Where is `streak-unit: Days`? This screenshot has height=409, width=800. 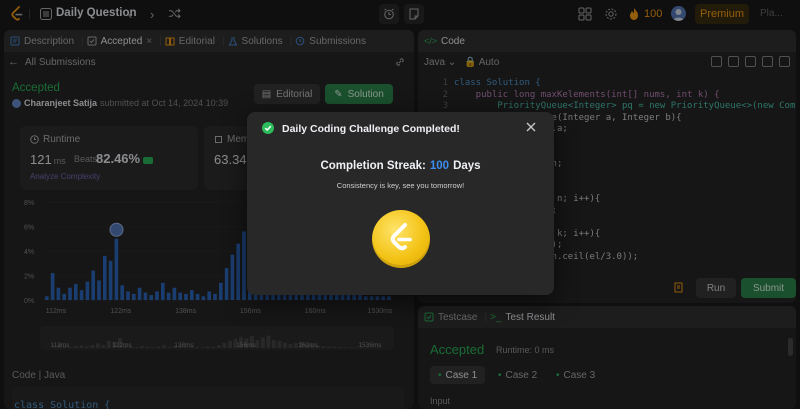 streak-unit: Days is located at coordinates (467, 166).